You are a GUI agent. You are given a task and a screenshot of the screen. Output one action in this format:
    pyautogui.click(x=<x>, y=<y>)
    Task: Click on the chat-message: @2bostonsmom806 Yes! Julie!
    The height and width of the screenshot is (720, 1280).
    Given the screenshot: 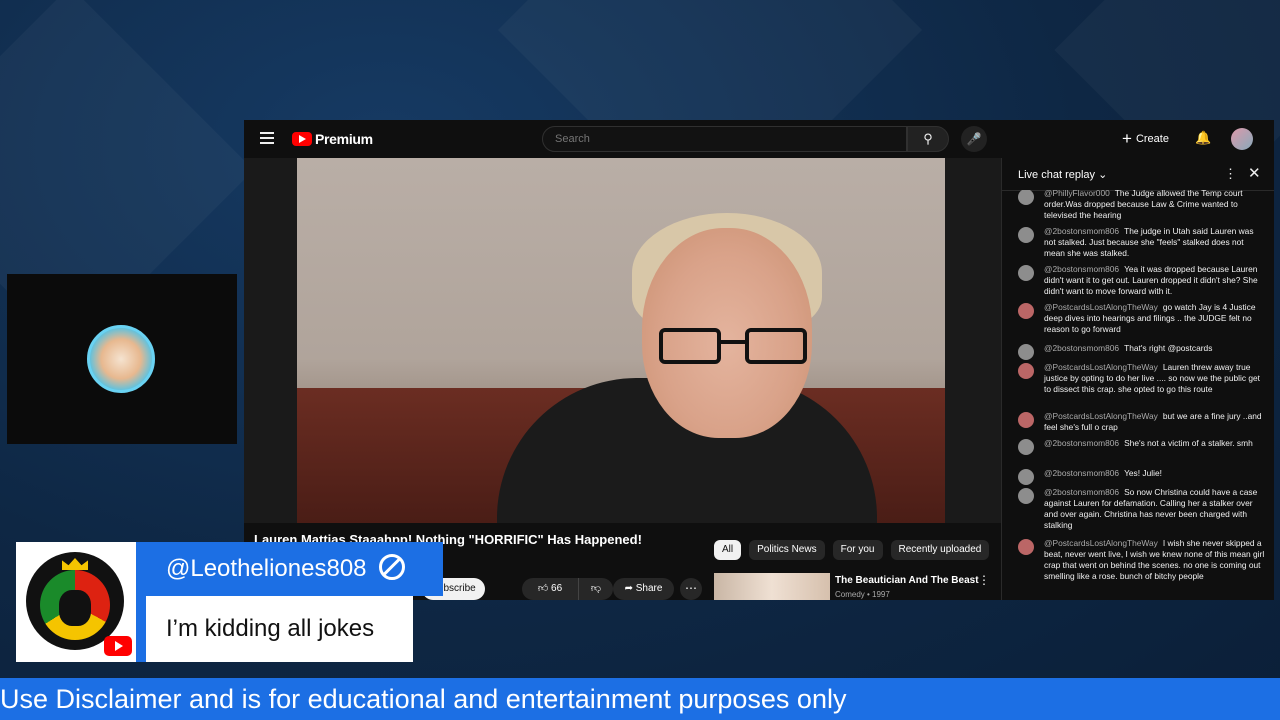 What is the action you would take?
    pyautogui.click(x=1143, y=476)
    